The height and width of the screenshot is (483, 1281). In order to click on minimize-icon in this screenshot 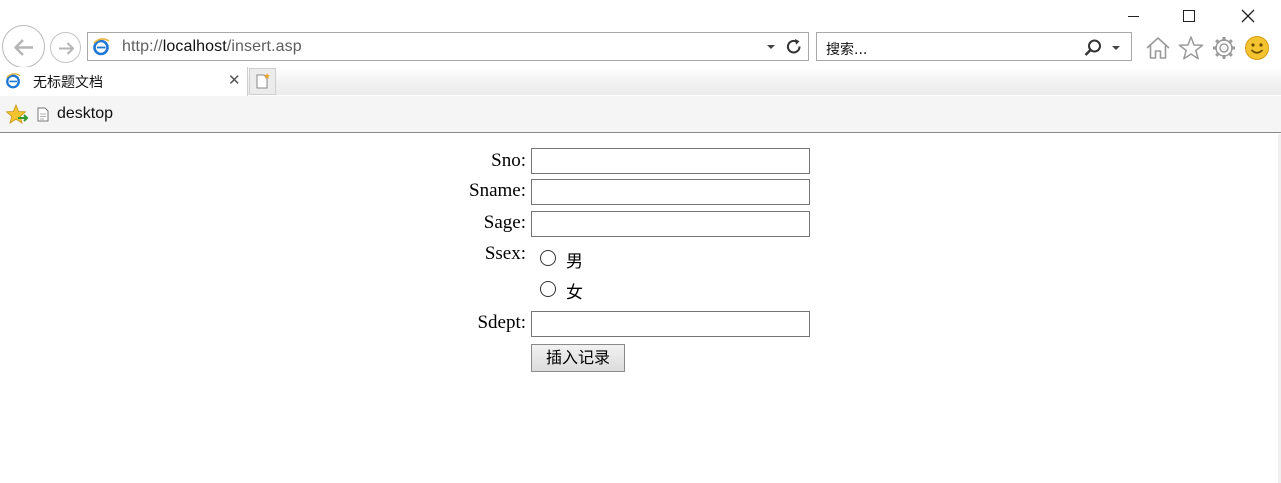, I will do `click(1133, 16)`.